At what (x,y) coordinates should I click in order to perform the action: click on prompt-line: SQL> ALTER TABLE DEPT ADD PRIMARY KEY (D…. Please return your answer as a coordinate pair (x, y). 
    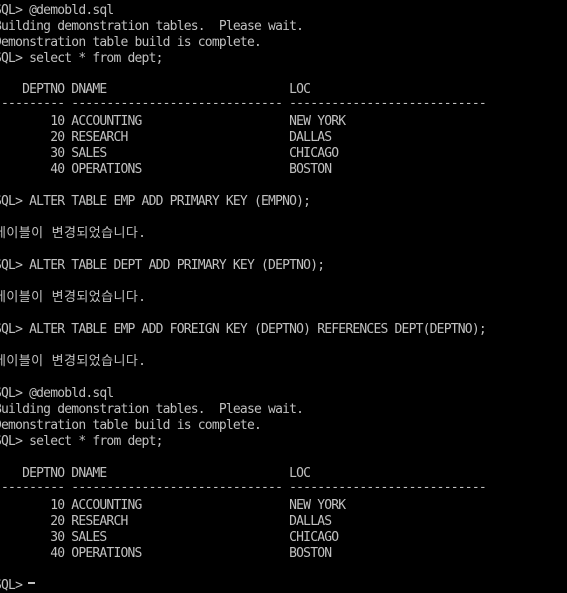
    Looking at the image, I should click on (162, 265).